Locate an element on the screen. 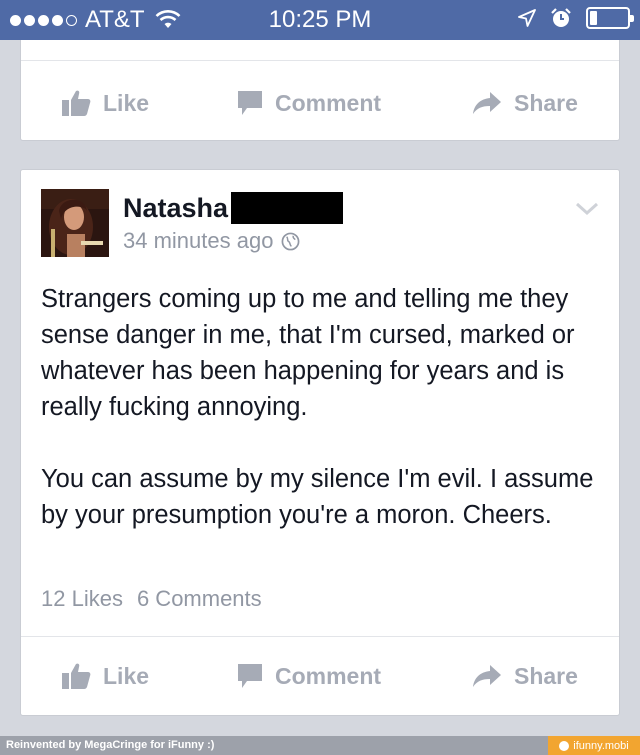  post-timestamp: 34 minutes ago is located at coordinates (198, 241).